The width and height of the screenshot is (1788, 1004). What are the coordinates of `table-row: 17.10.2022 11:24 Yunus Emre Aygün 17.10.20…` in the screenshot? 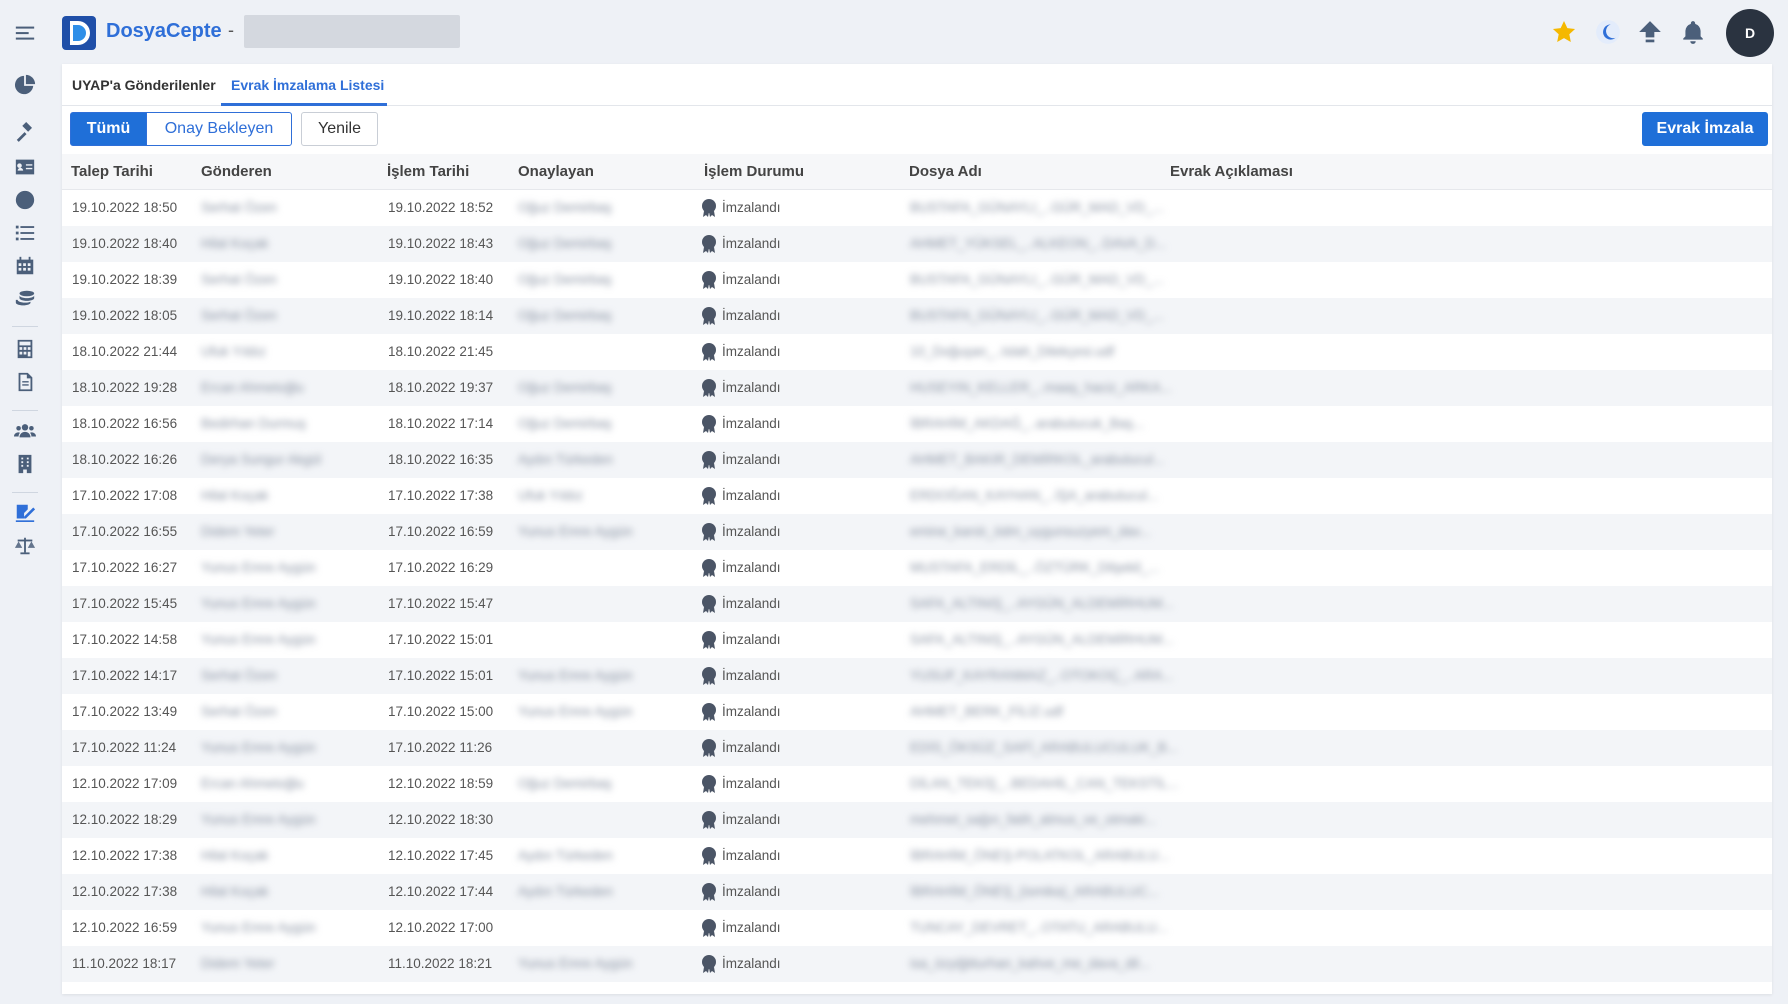 It's located at (917, 748).